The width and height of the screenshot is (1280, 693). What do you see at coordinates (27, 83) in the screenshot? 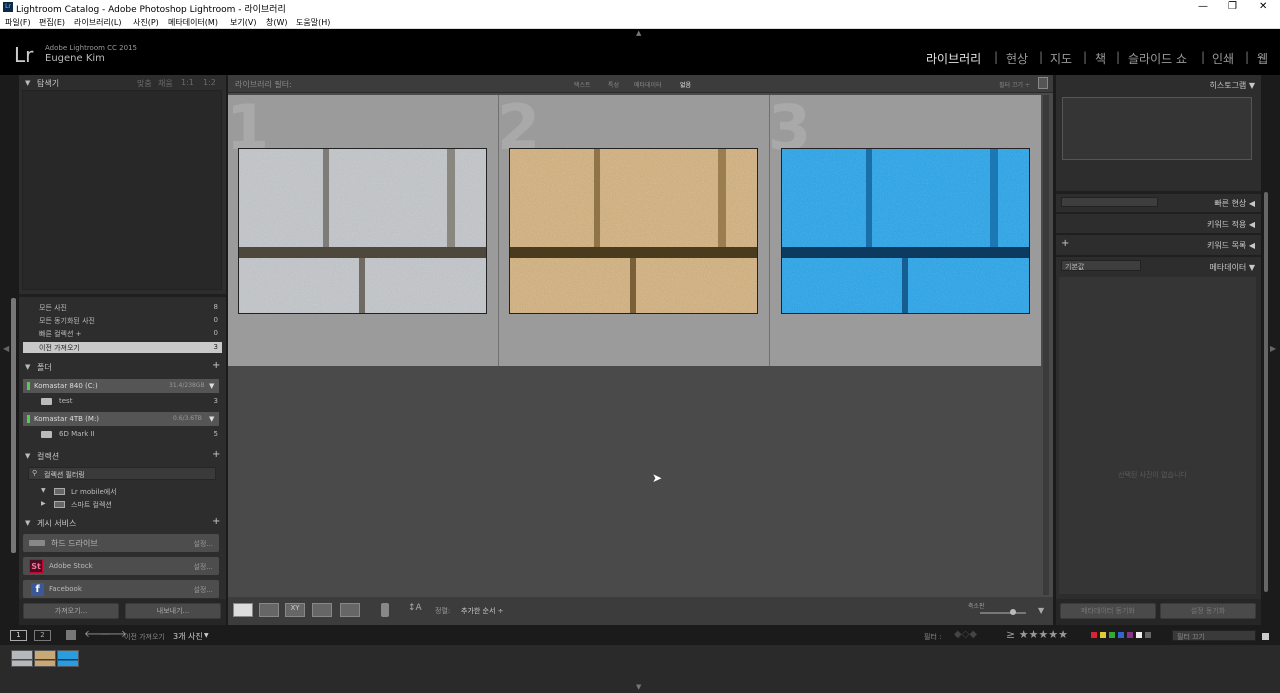
I see `navigator-collapse-icon: ▼` at bounding box center [27, 83].